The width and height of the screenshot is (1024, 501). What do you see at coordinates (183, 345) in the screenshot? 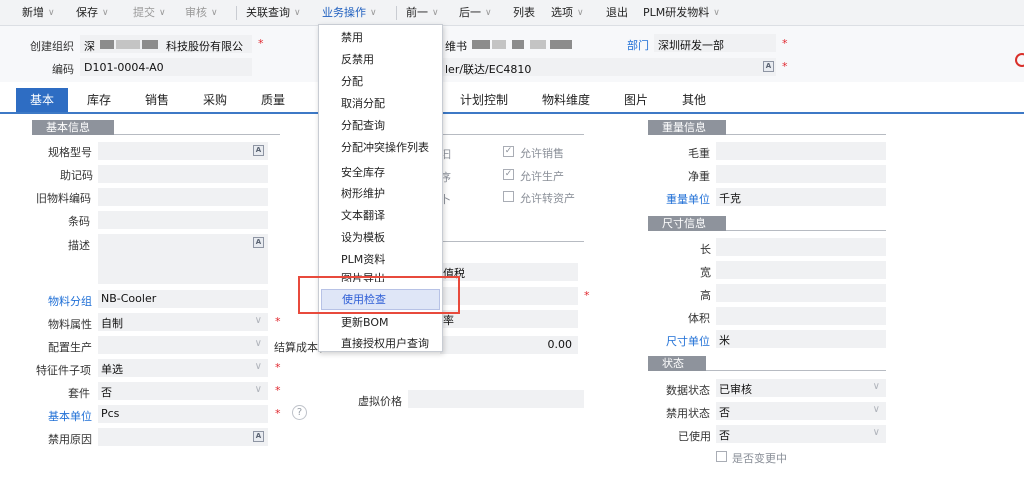
I see `config-select: ∨` at bounding box center [183, 345].